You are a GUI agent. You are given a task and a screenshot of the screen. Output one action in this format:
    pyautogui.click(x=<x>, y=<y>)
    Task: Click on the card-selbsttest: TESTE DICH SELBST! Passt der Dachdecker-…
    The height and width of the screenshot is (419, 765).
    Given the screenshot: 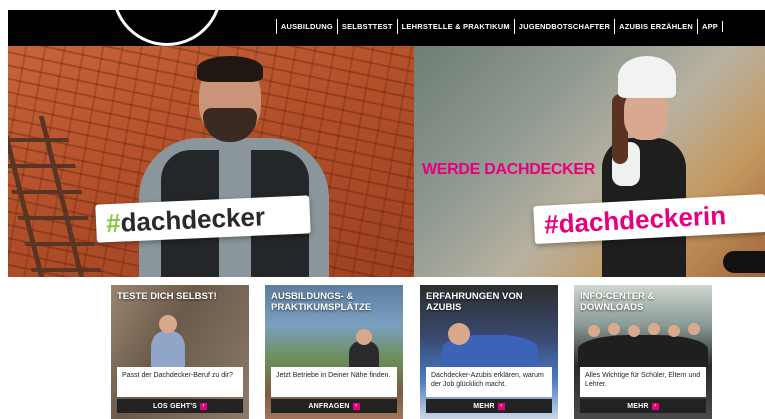 What is the action you would take?
    pyautogui.click(x=180, y=352)
    